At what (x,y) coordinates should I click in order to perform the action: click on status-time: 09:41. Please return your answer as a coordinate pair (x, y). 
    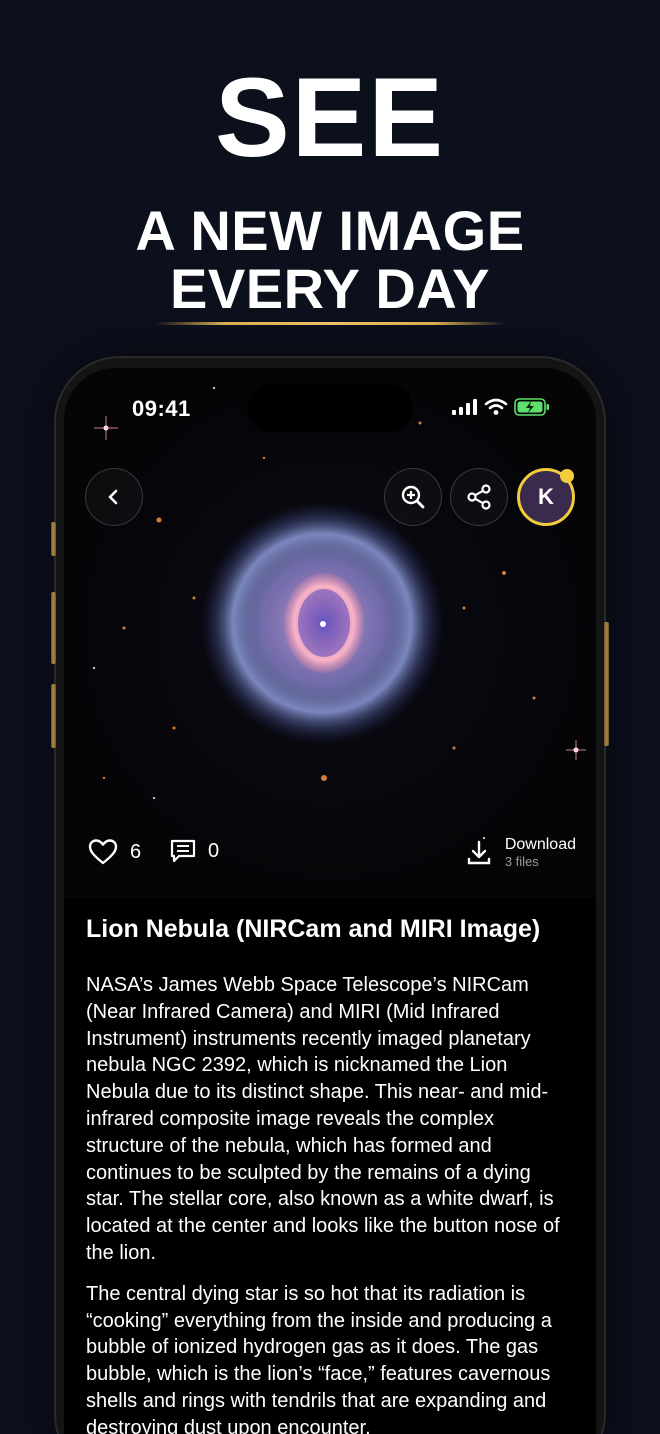
    Looking at the image, I should click on (161, 408).